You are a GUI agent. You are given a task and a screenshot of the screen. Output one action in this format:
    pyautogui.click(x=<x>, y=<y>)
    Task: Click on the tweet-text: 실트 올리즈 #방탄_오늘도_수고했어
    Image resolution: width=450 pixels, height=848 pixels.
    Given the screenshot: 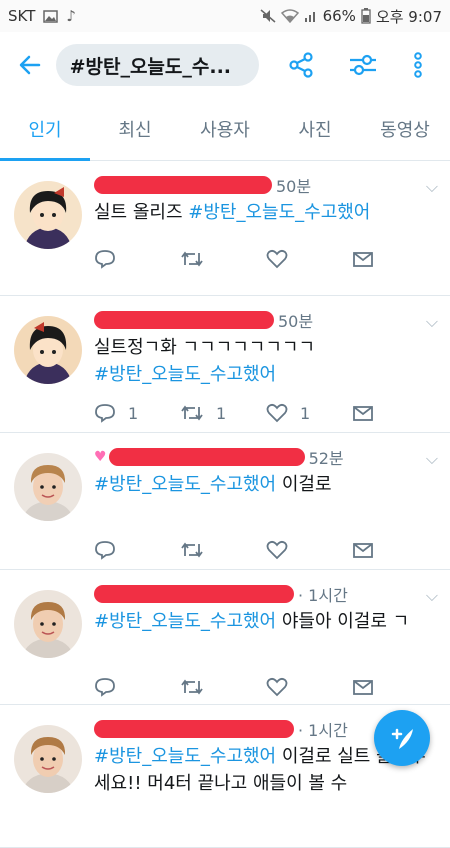 What is the action you would take?
    pyautogui.click(x=232, y=212)
    